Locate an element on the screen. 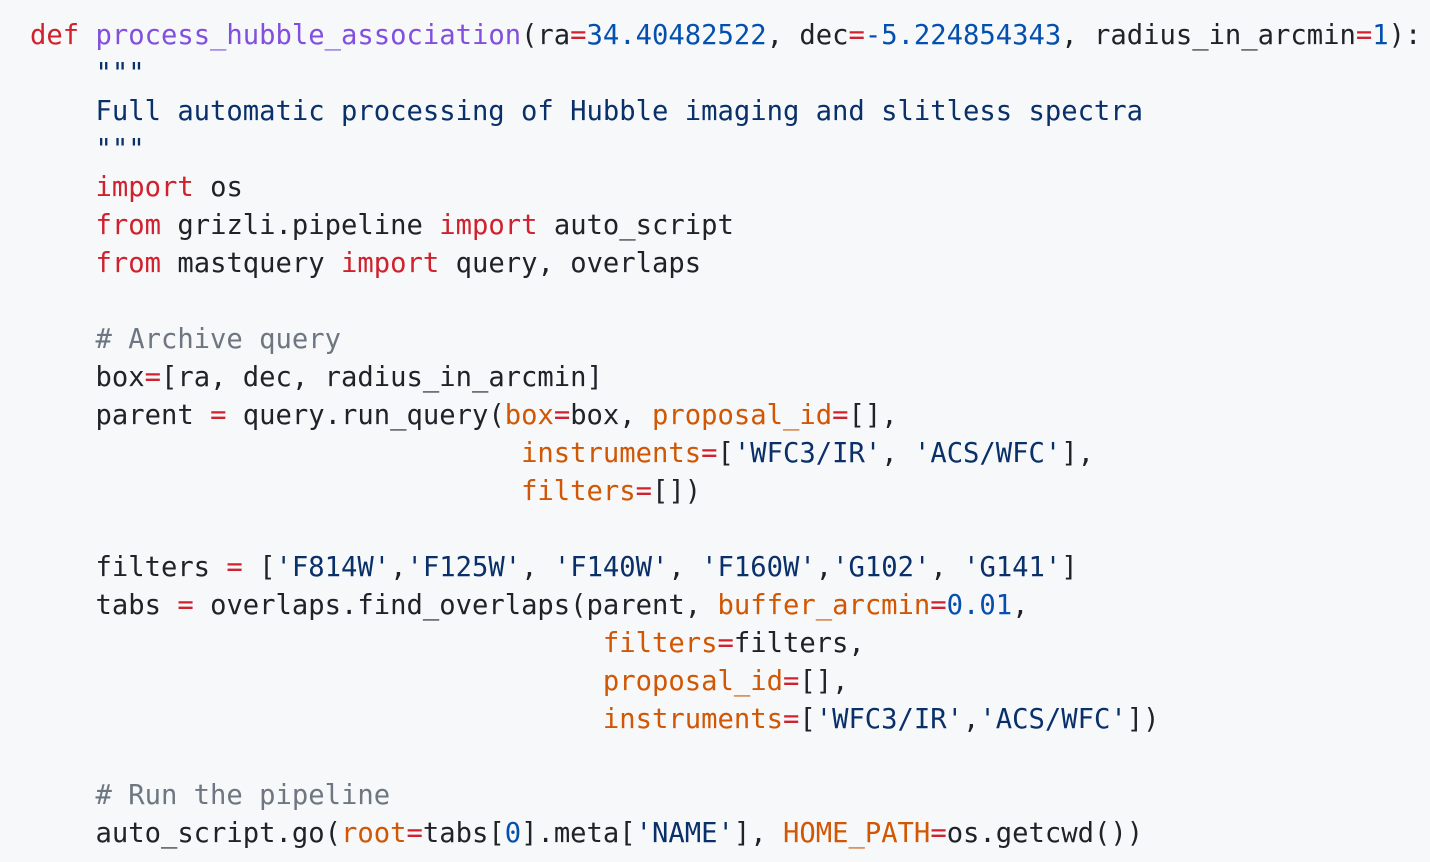 Image resolution: width=1430 pixels, height=862 pixels. parameter-token: filters is located at coordinates (660, 643).